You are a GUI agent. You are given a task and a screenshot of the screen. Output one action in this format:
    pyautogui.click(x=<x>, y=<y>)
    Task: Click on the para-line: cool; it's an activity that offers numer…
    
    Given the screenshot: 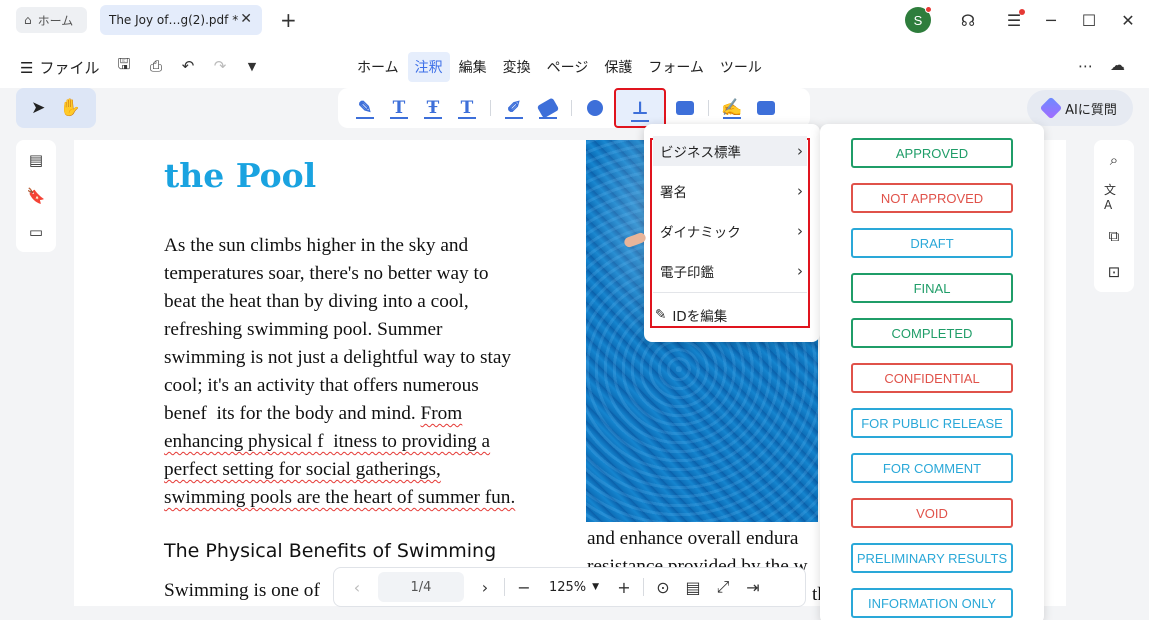 What is the action you would take?
    pyautogui.click(x=321, y=385)
    